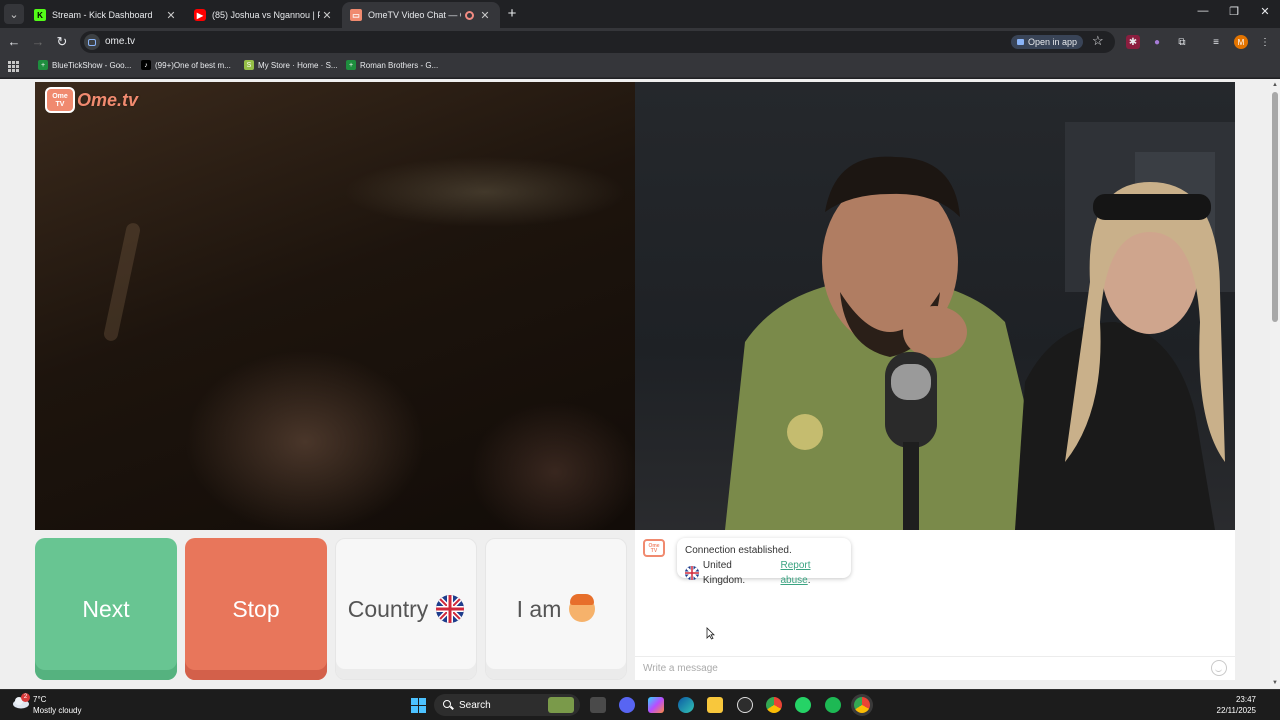 The width and height of the screenshot is (1280, 720). I want to click on kick-icon: K, so click(40, 15).